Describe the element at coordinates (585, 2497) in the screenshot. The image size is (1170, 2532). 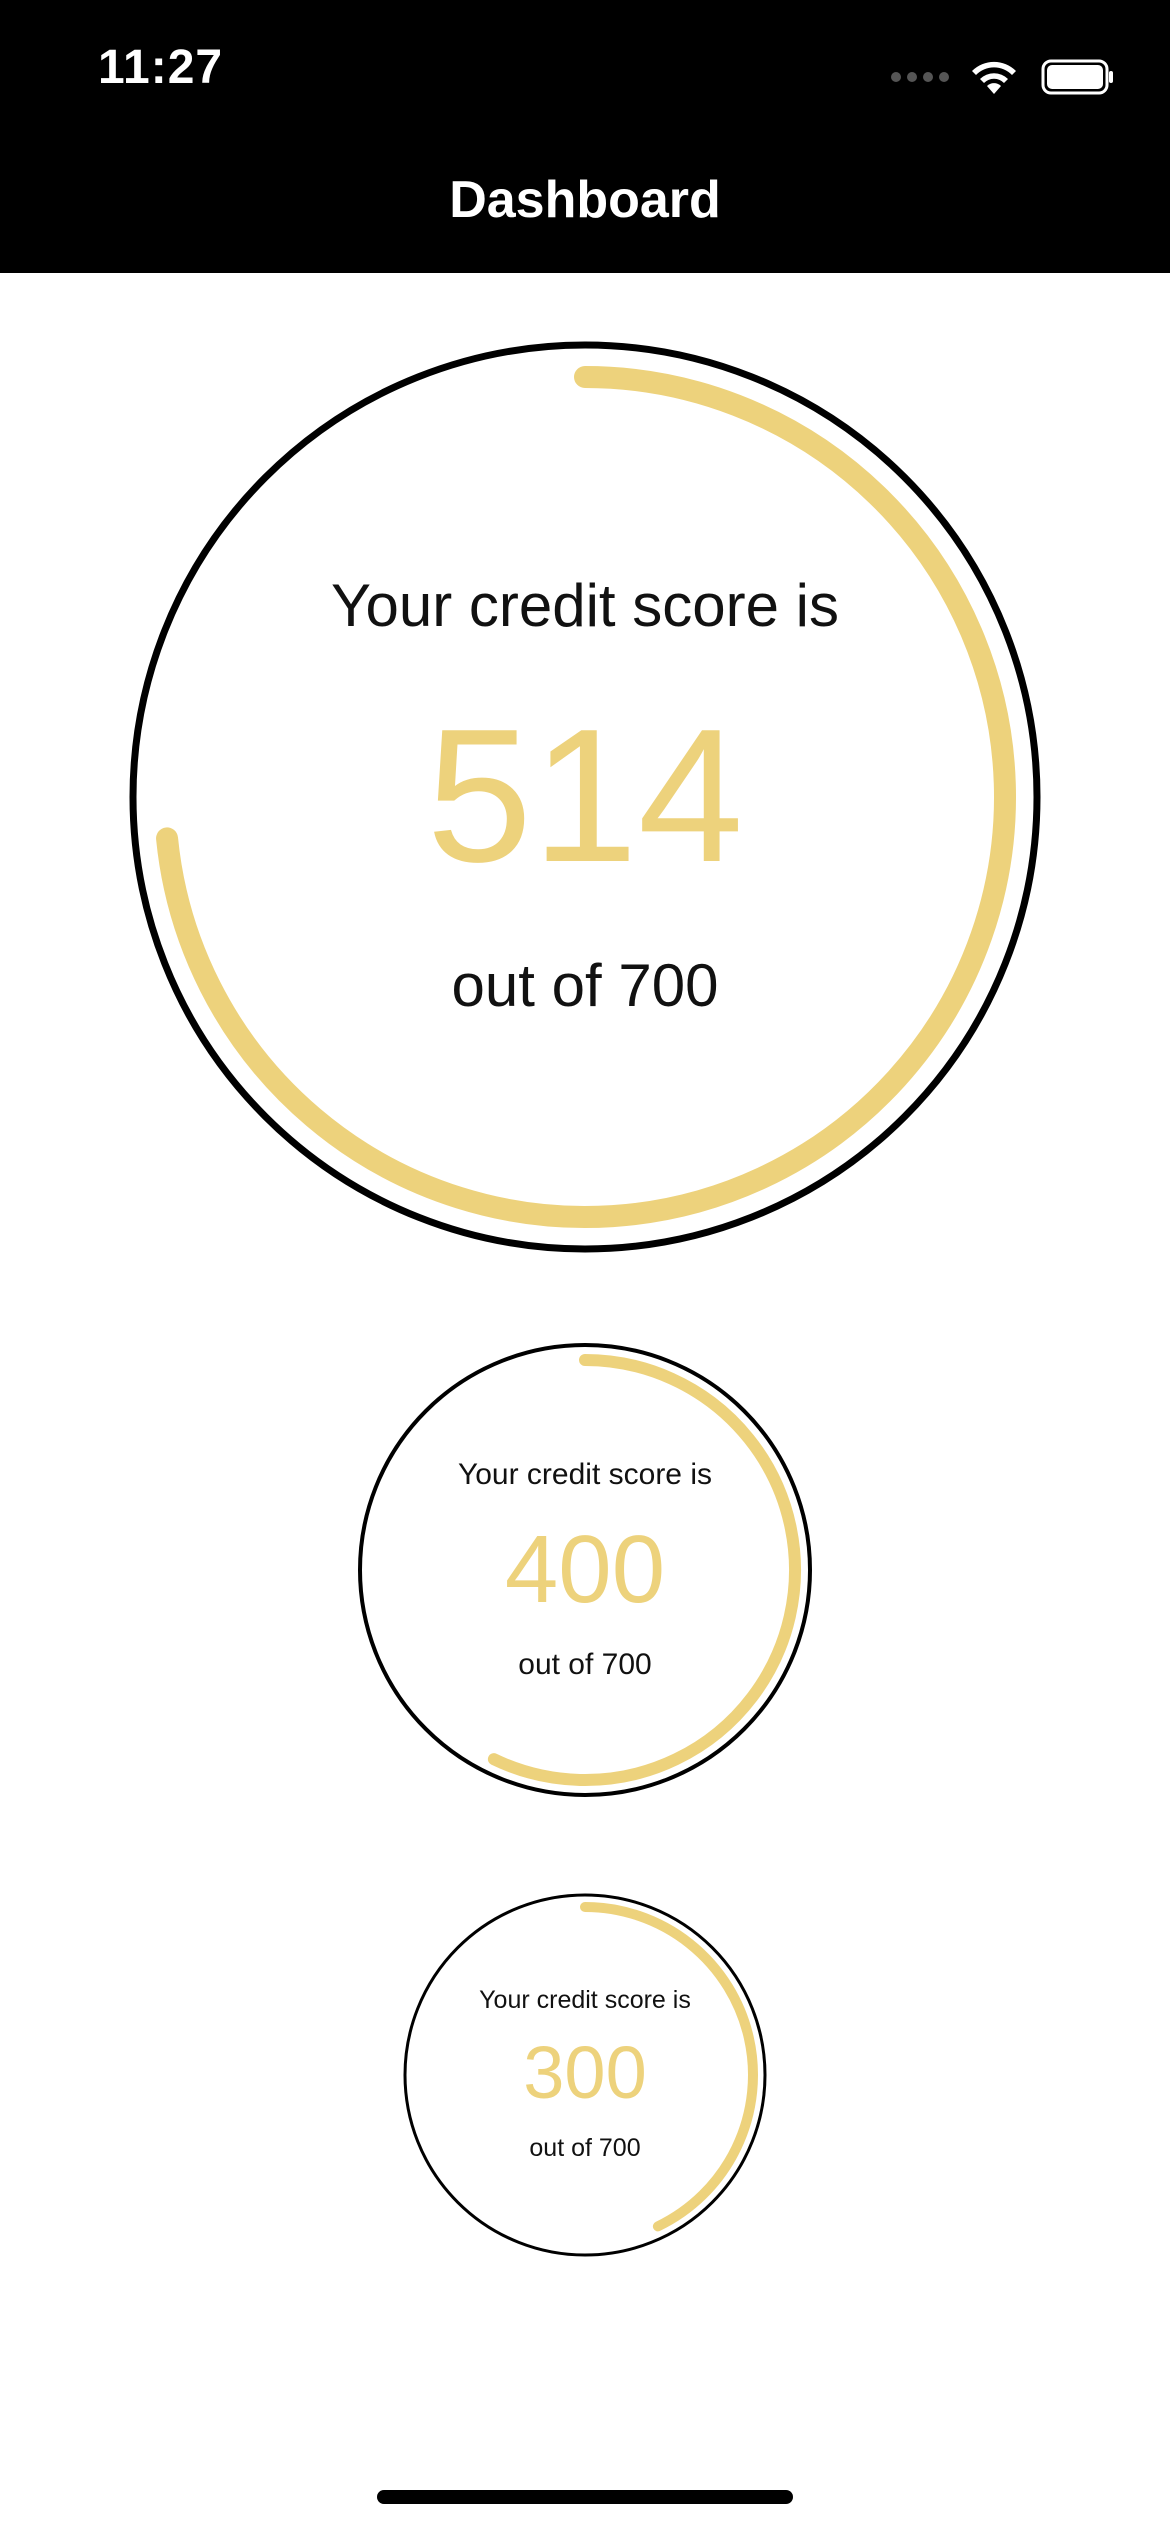
I see `home-indicator` at that location.